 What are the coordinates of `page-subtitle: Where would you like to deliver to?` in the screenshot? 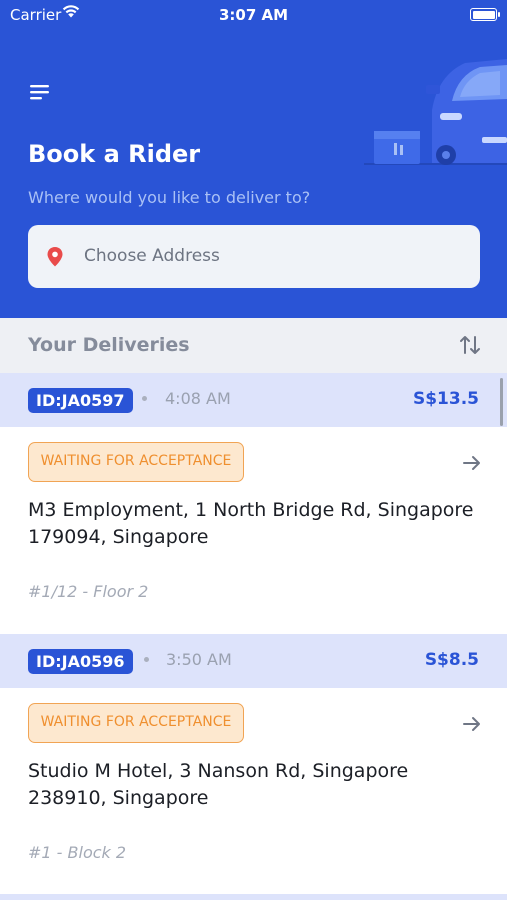 It's located at (169, 197).